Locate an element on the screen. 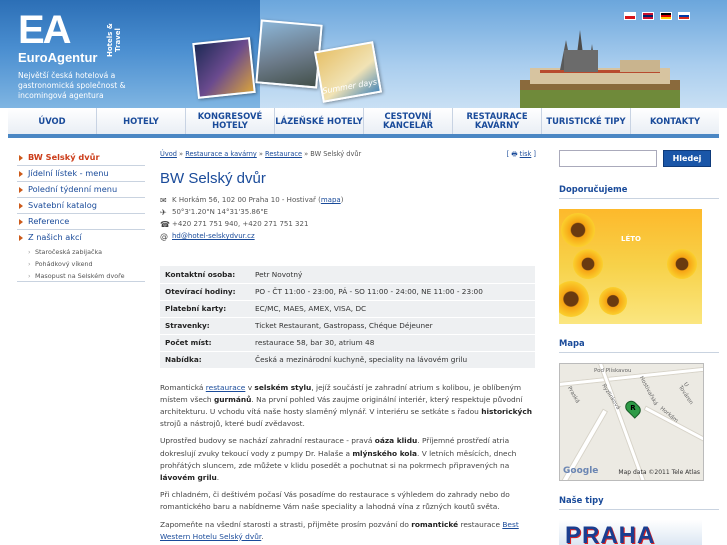 Image resolution: width=727 pixels, height=545 pixels. nav-uvod: ÚVOD is located at coordinates (52, 121).